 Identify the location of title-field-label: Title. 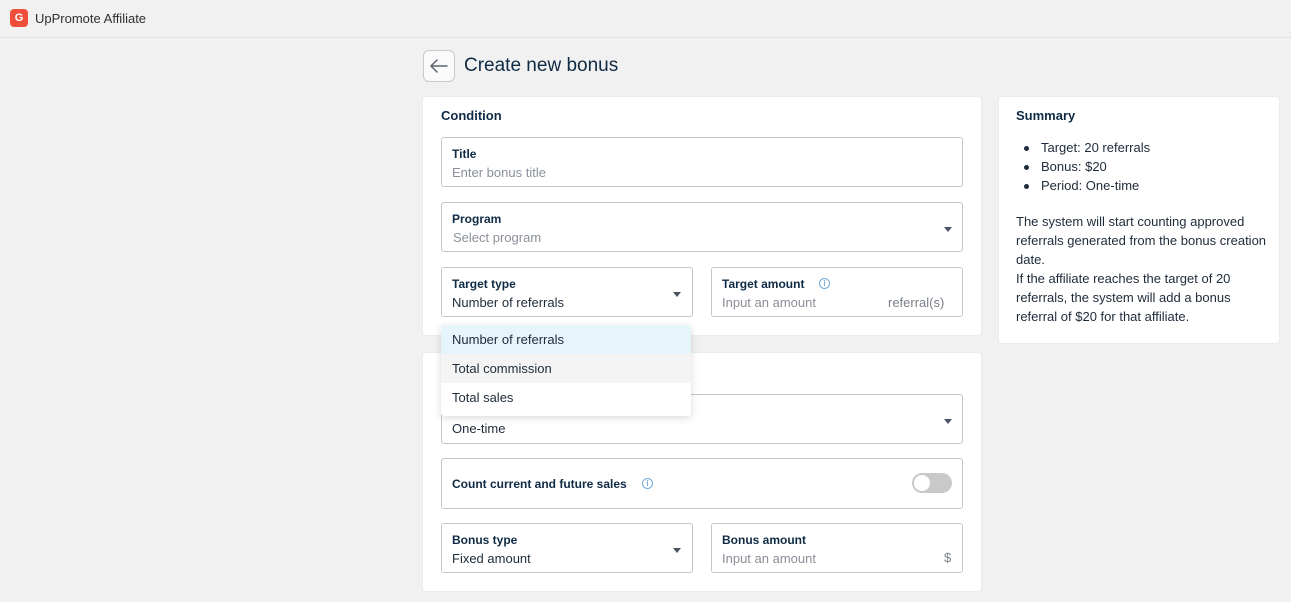
(464, 154).